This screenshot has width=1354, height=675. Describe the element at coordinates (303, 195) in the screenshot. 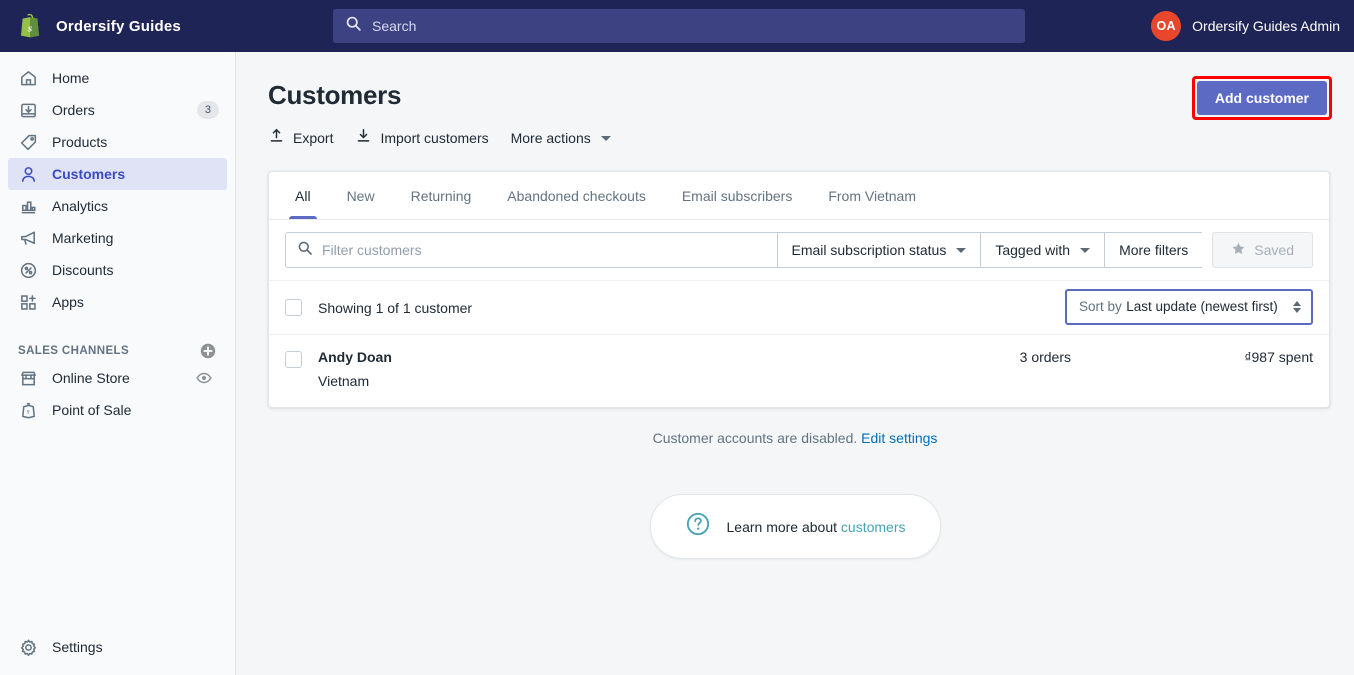

I see `tab-all: All` at that location.